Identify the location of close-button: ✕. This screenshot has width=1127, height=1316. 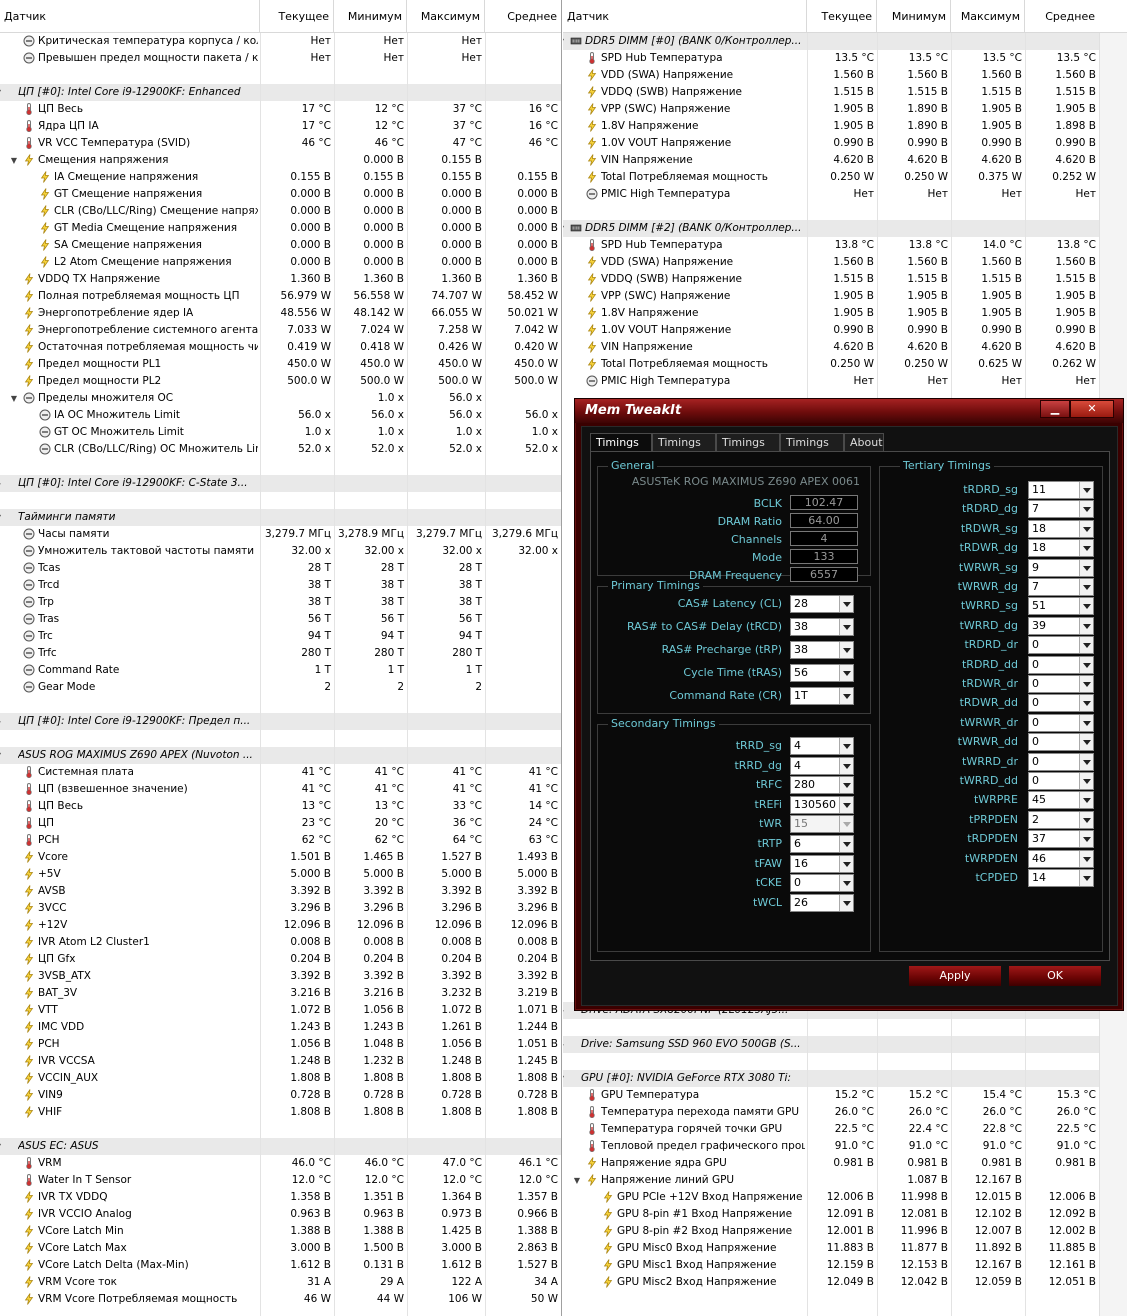
(1092, 409).